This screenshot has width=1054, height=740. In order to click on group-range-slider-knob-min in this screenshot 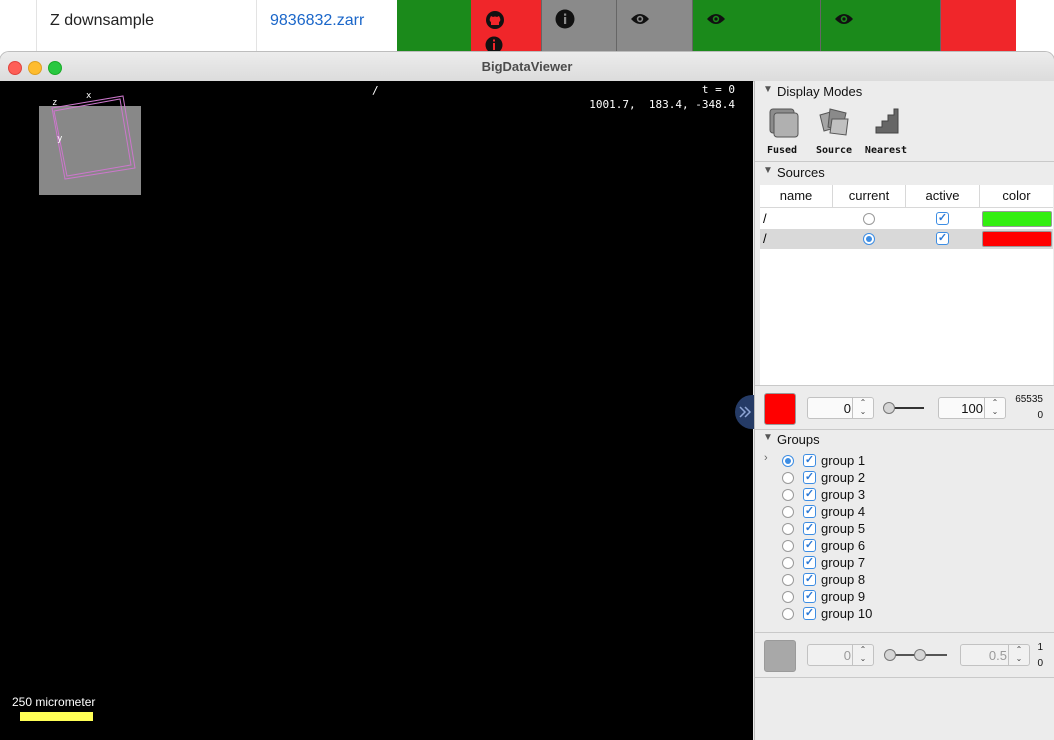, I will do `click(890, 655)`.